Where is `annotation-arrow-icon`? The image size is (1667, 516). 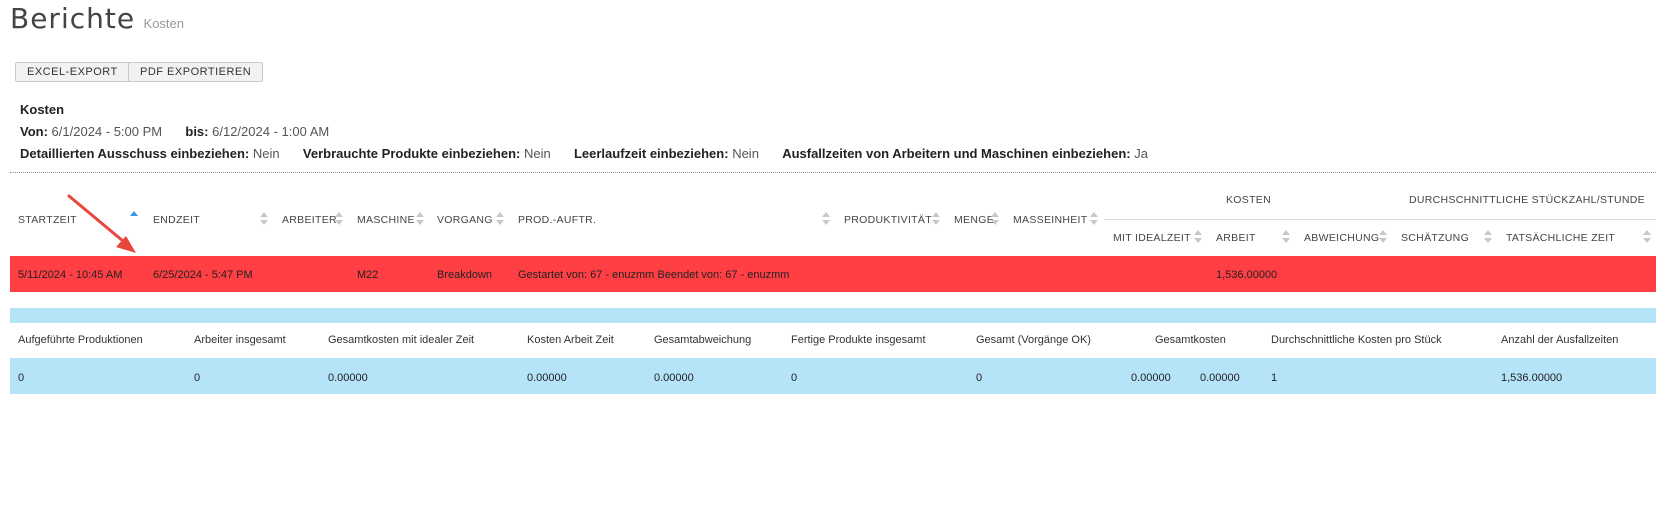
annotation-arrow-icon is located at coordinates (101, 223).